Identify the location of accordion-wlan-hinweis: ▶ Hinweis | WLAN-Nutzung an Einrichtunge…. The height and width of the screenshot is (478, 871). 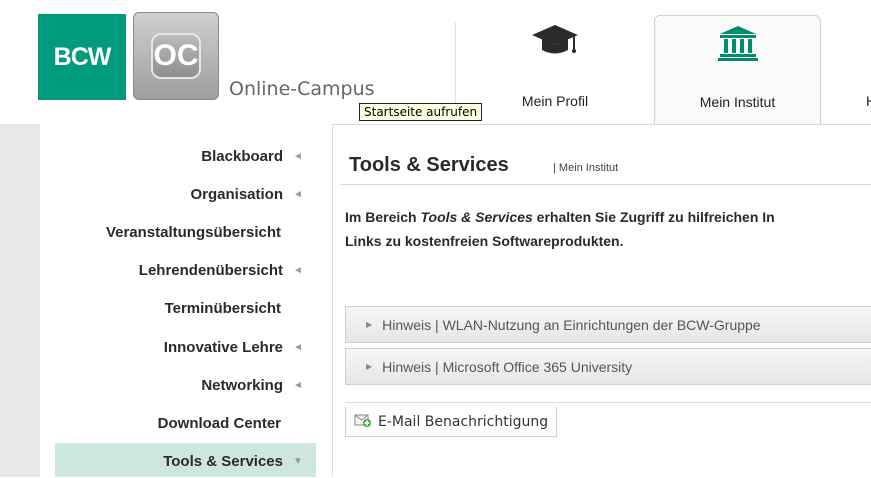
(608, 324).